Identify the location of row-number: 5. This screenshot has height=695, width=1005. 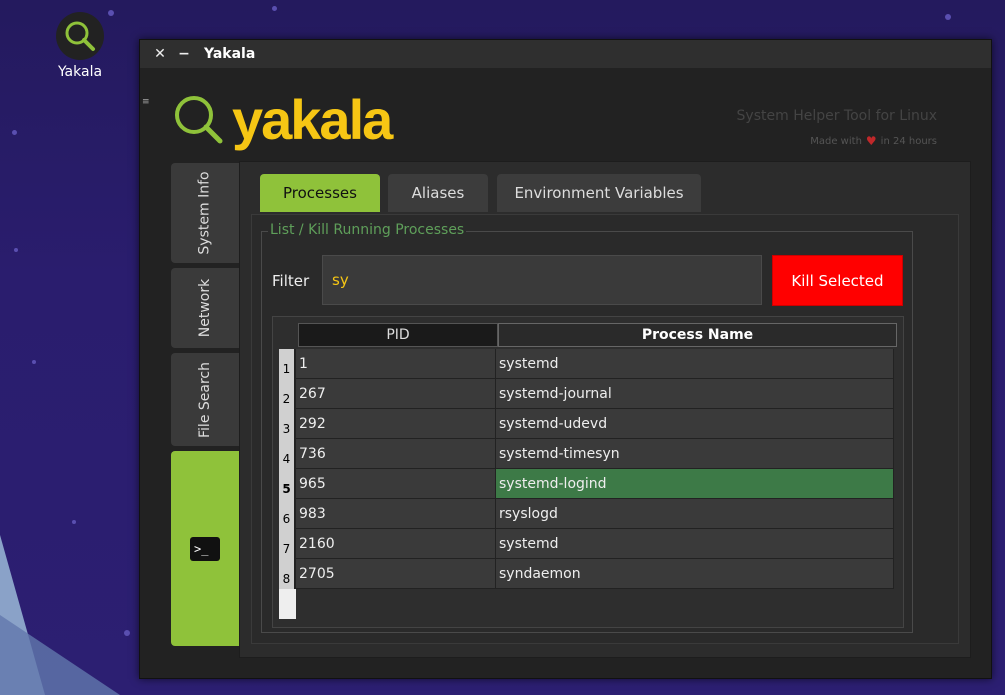
(287, 484).